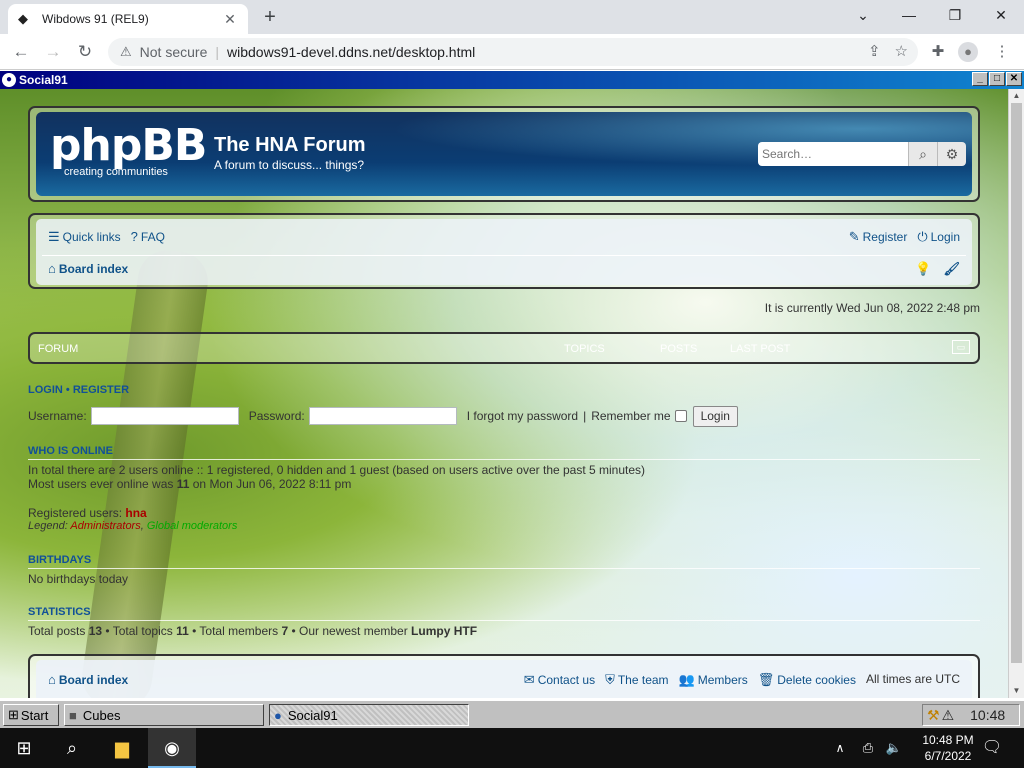 The width and height of the screenshot is (1024, 768). Describe the element at coordinates (945, 237) in the screenshot. I see `login-label: Login` at that location.